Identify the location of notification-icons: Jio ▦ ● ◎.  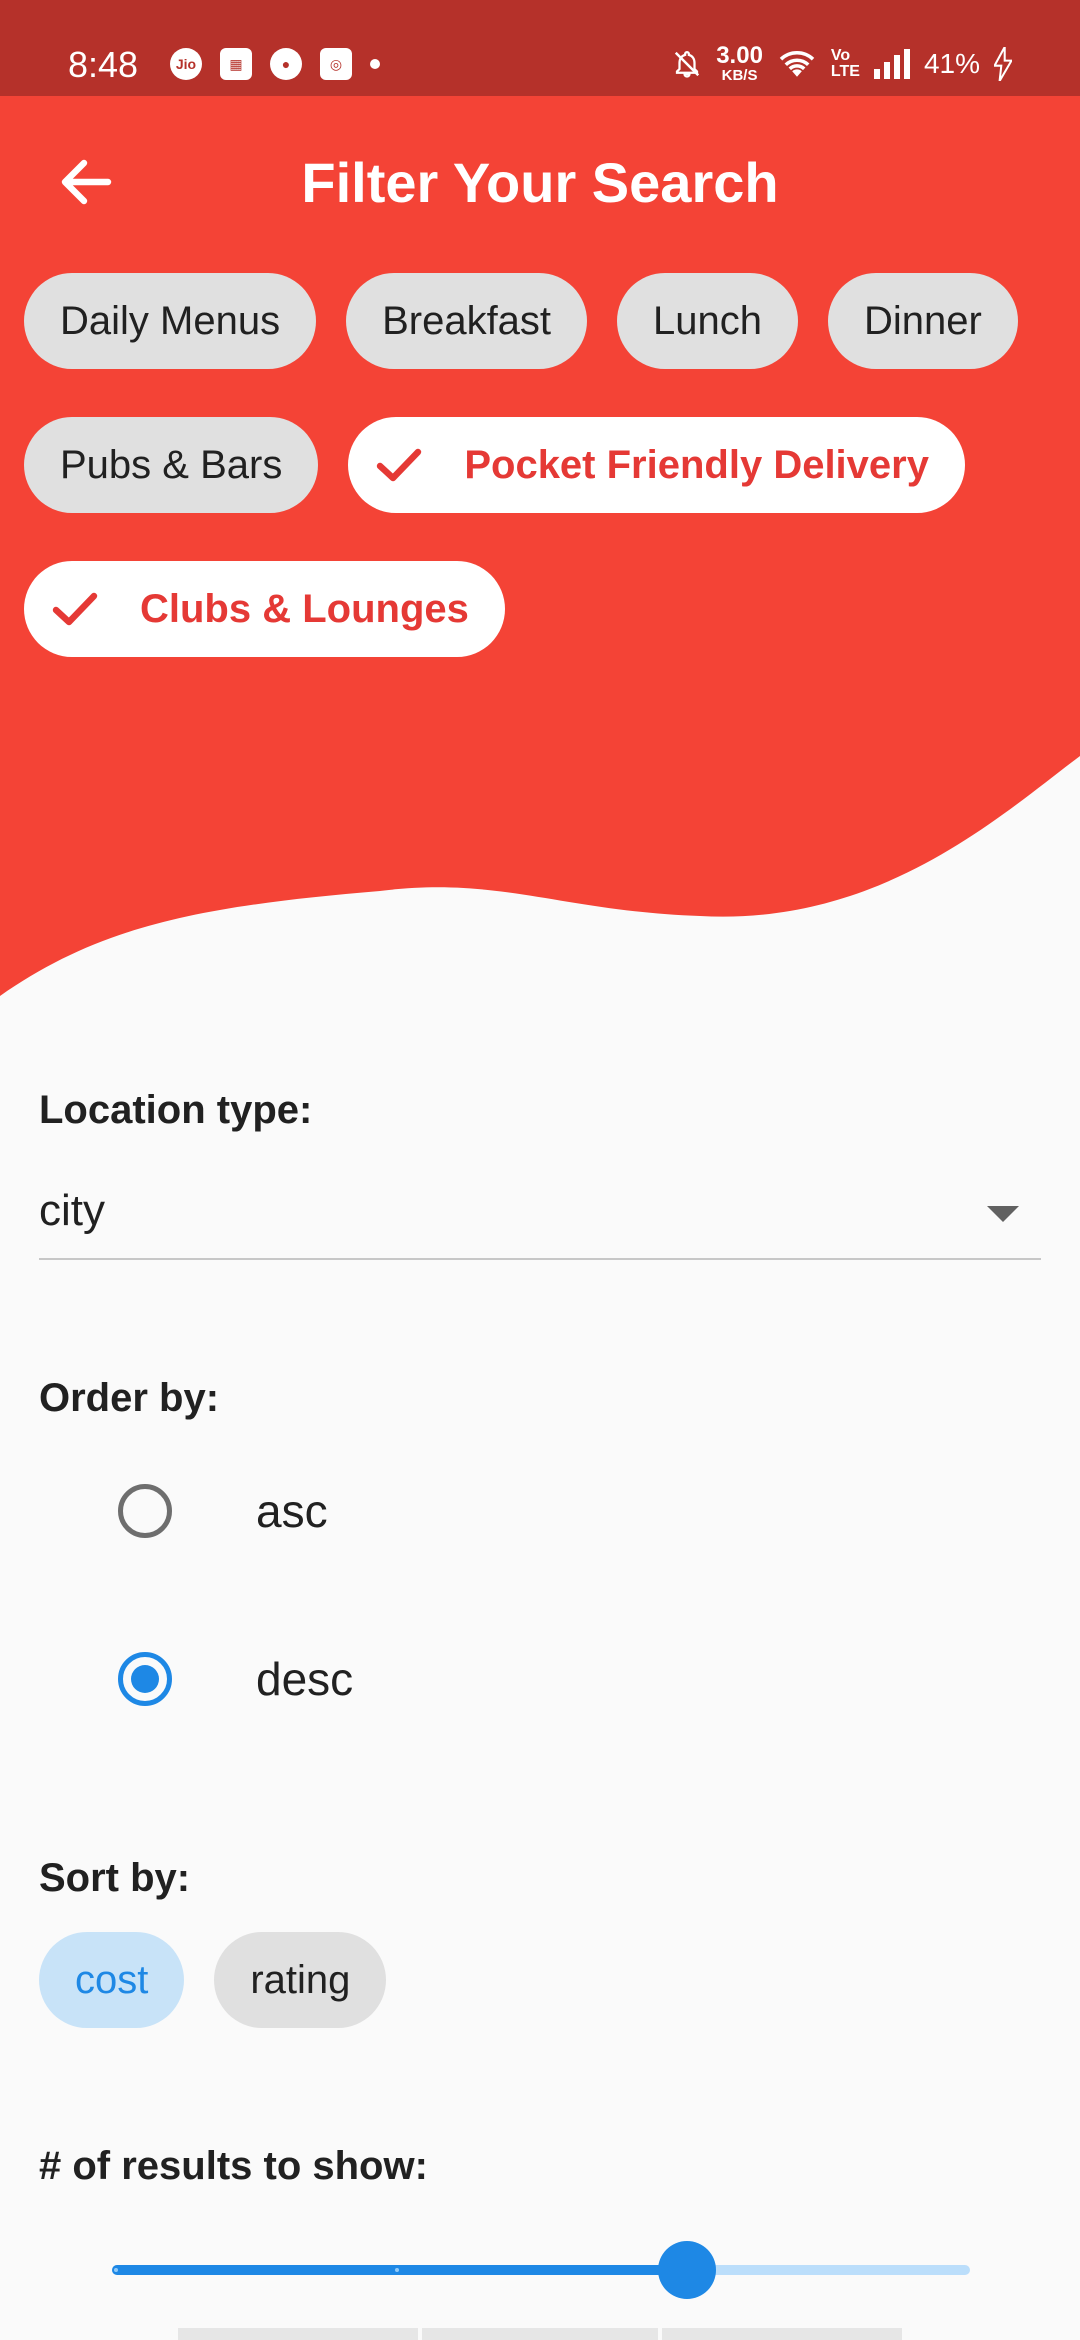
(275, 64).